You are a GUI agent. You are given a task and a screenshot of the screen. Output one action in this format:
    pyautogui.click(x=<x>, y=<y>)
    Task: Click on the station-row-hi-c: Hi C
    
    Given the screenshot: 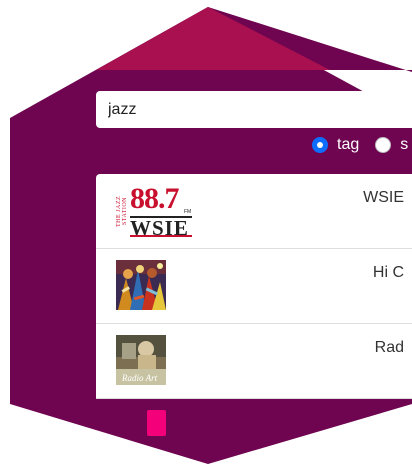 What is the action you would take?
    pyautogui.click(x=254, y=286)
    